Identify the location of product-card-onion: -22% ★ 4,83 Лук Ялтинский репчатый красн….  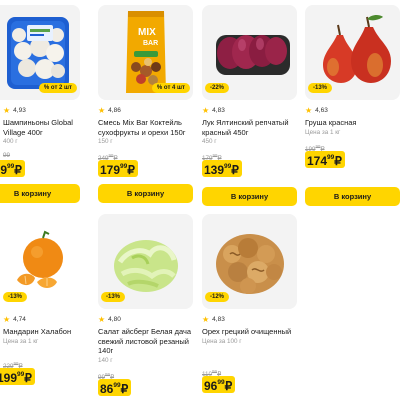
(249, 92).